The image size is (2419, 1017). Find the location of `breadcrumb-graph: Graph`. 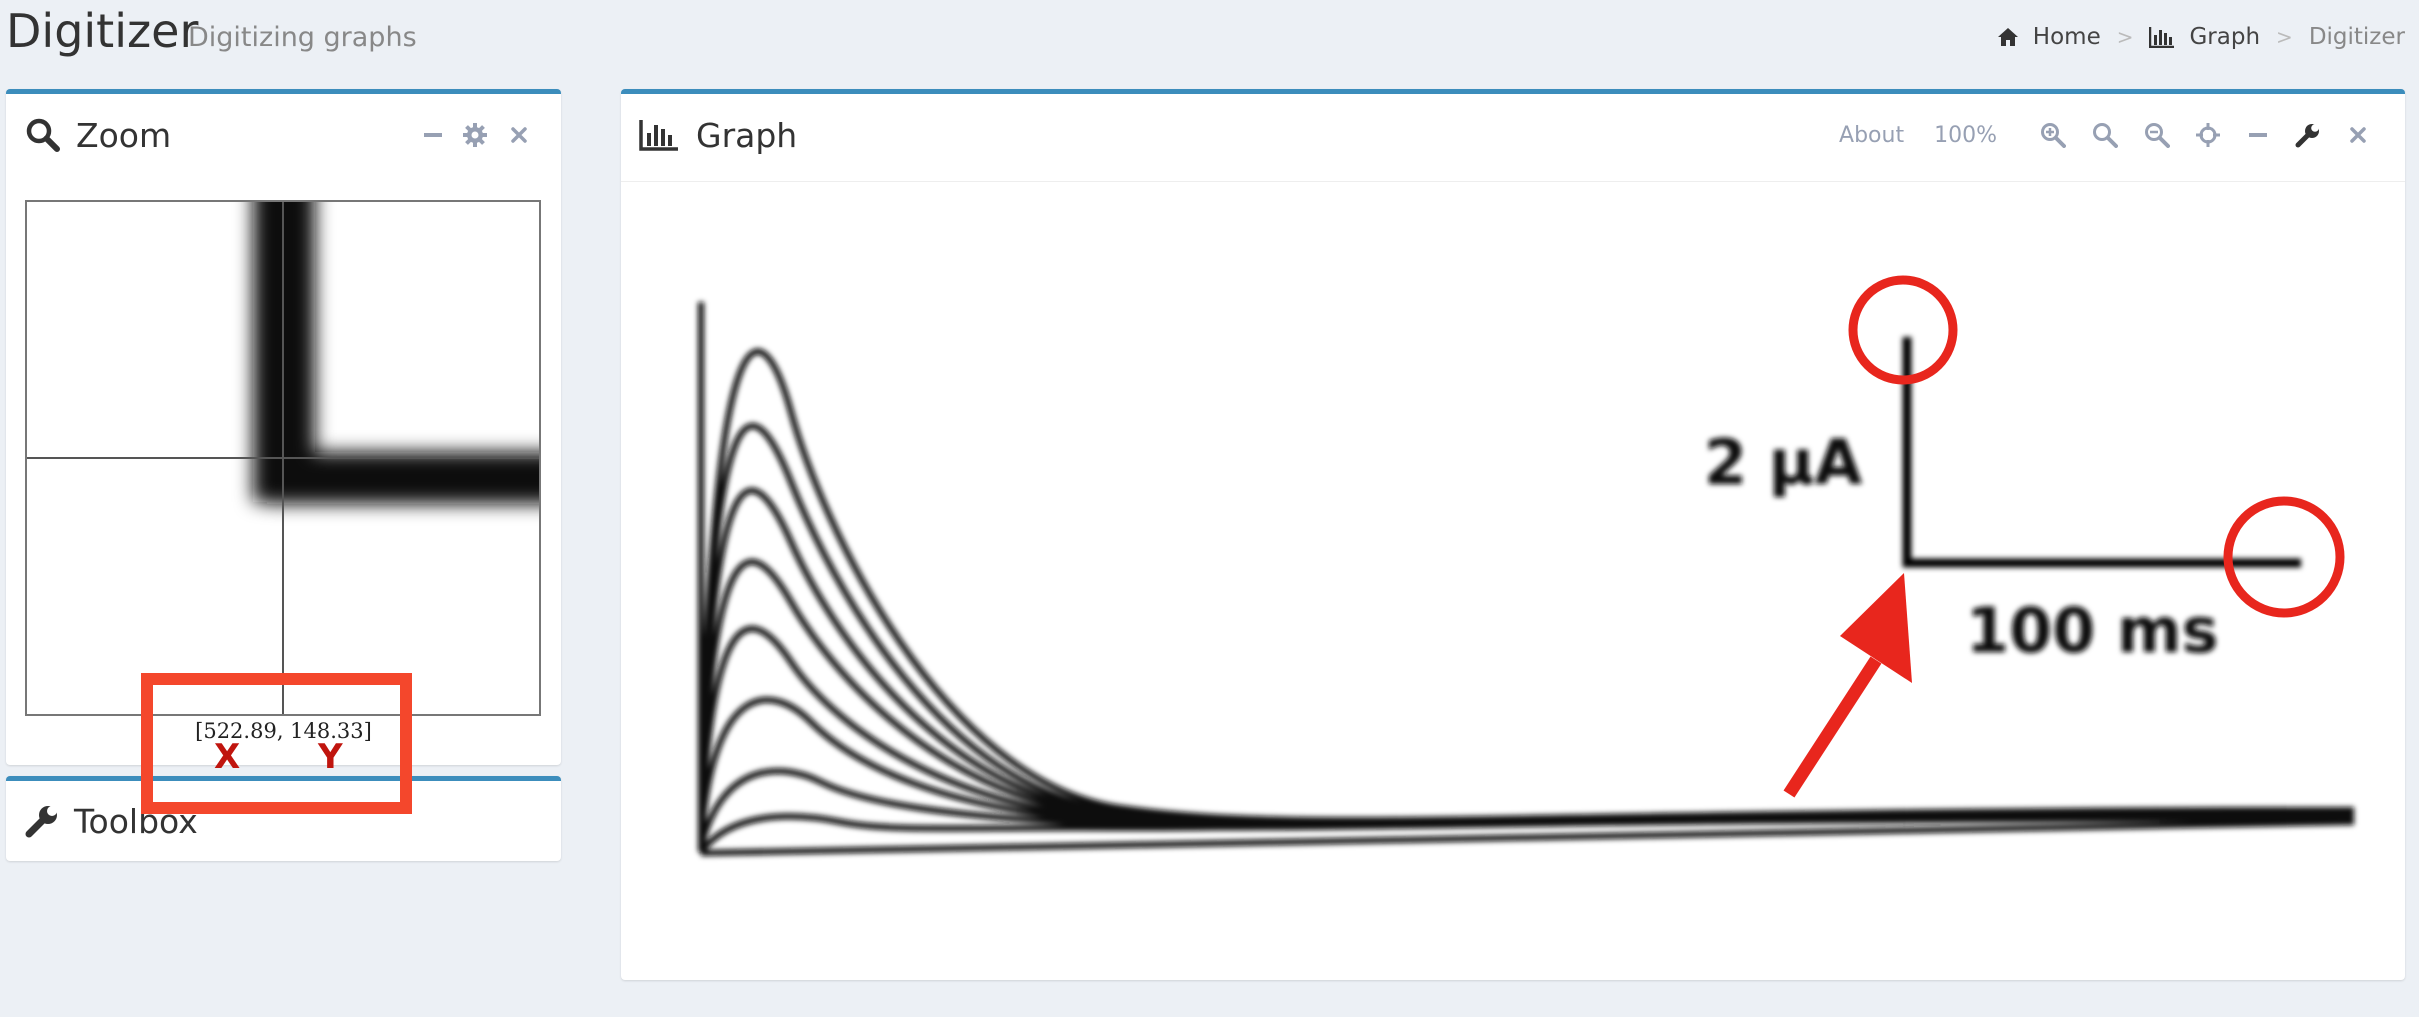

breadcrumb-graph: Graph is located at coordinates (2204, 37).